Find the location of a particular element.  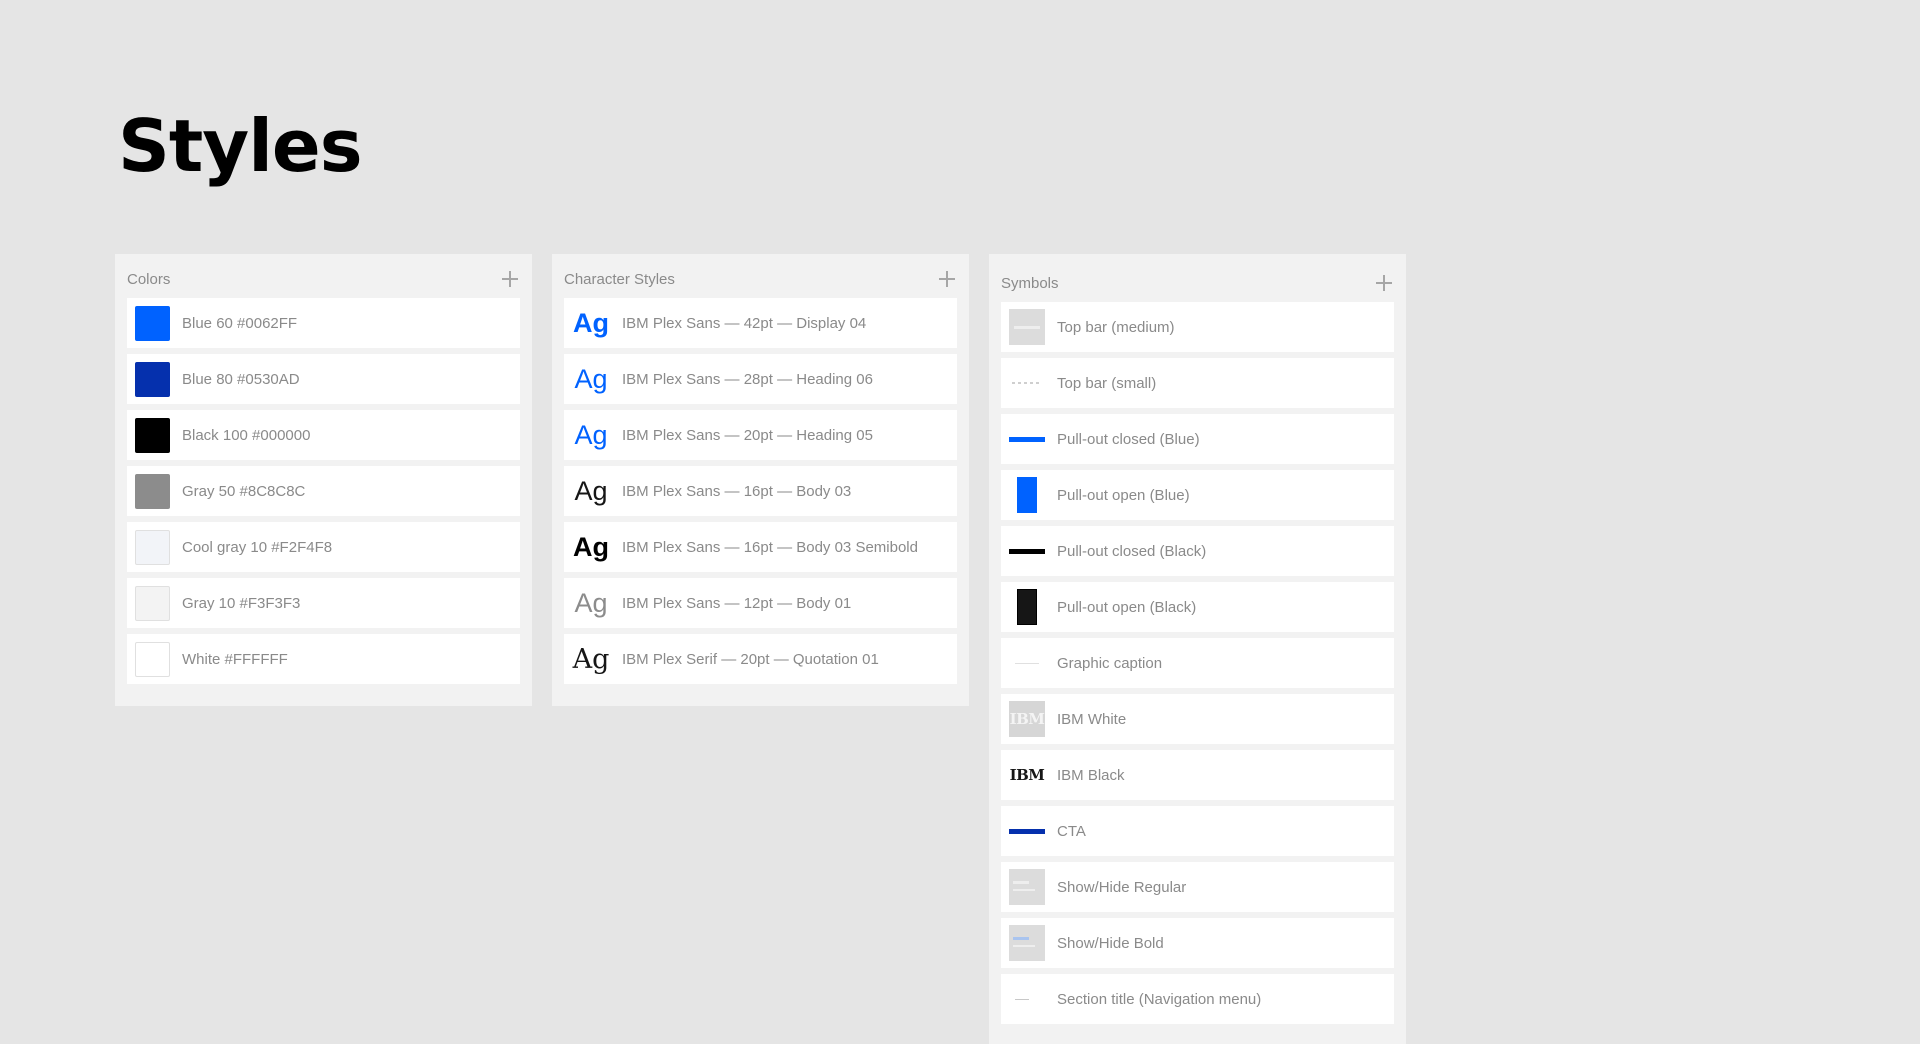

symbol-label: CTA is located at coordinates (1071, 831).